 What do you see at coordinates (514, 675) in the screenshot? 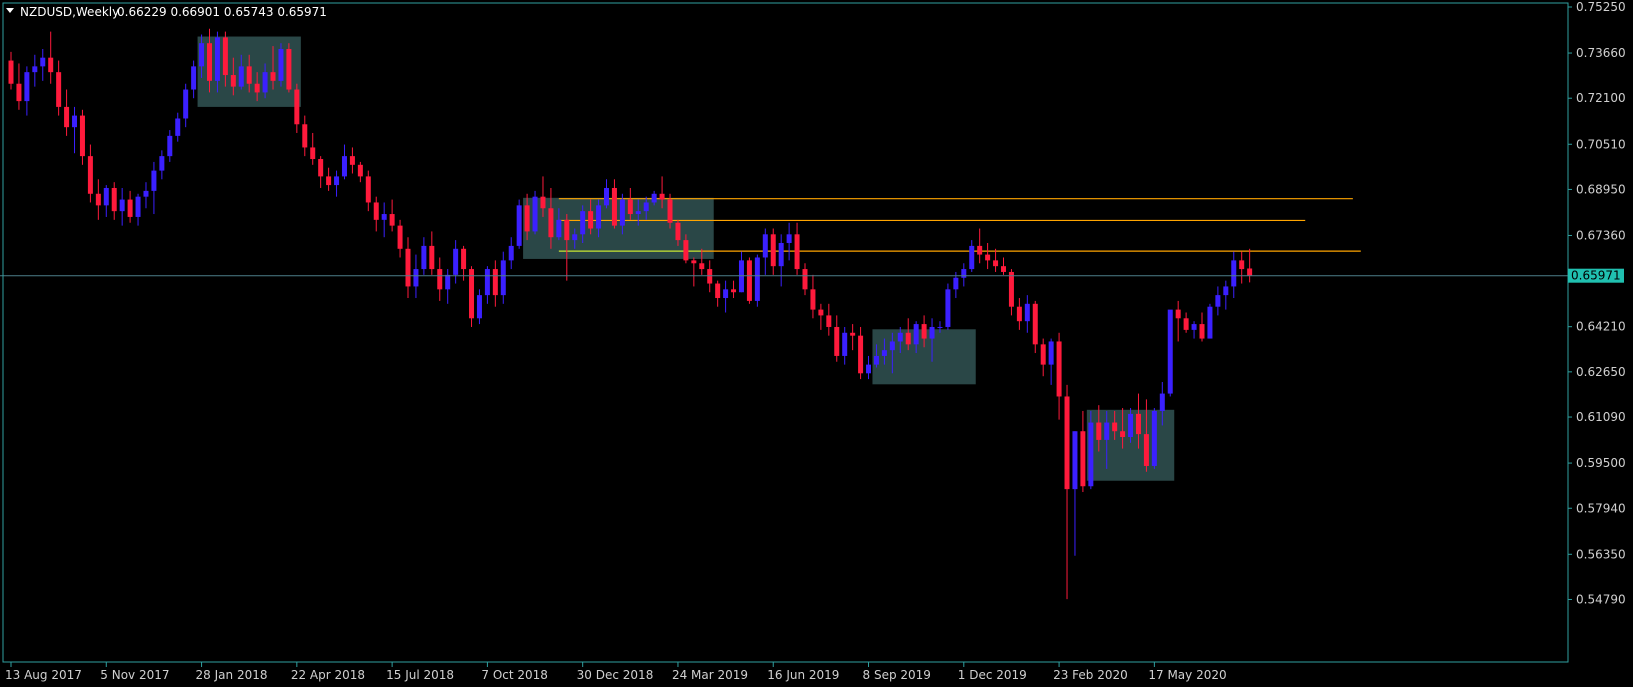
I see `time-tick-label: 7 Oct 2018` at bounding box center [514, 675].